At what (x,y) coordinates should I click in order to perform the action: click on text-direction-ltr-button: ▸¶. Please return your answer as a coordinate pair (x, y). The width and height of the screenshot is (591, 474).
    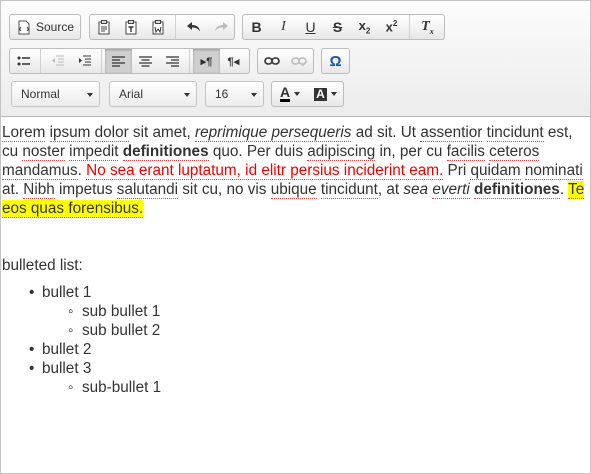
    Looking at the image, I should click on (206, 61).